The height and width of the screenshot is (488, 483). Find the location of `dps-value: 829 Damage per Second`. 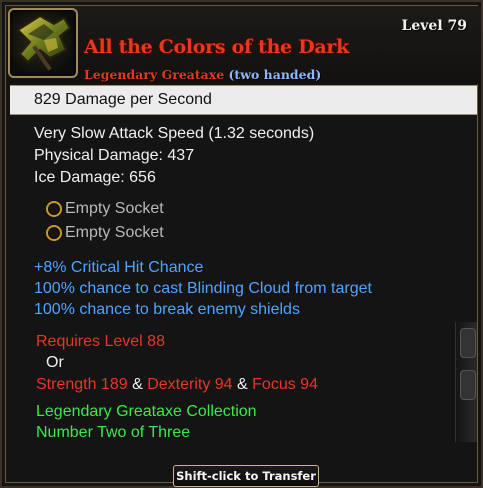

dps-value: 829 Damage per Second is located at coordinates (123, 99).